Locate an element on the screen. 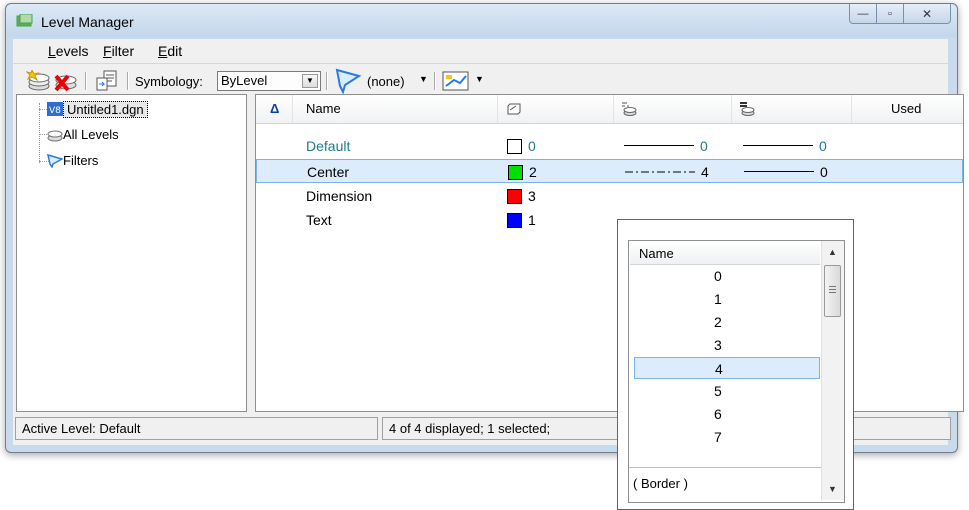  line-style-option-selected: 4 is located at coordinates (727, 368).